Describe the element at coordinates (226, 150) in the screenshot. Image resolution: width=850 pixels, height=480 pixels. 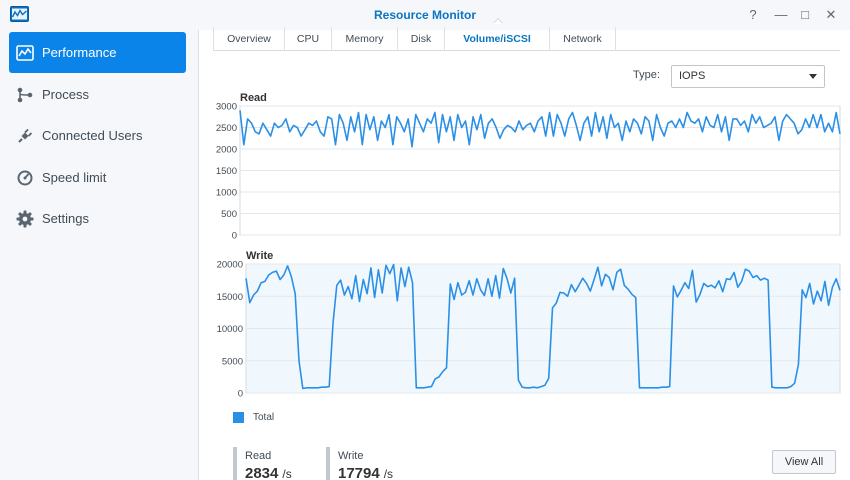
I see `read-y-tick-label: 2000` at that location.